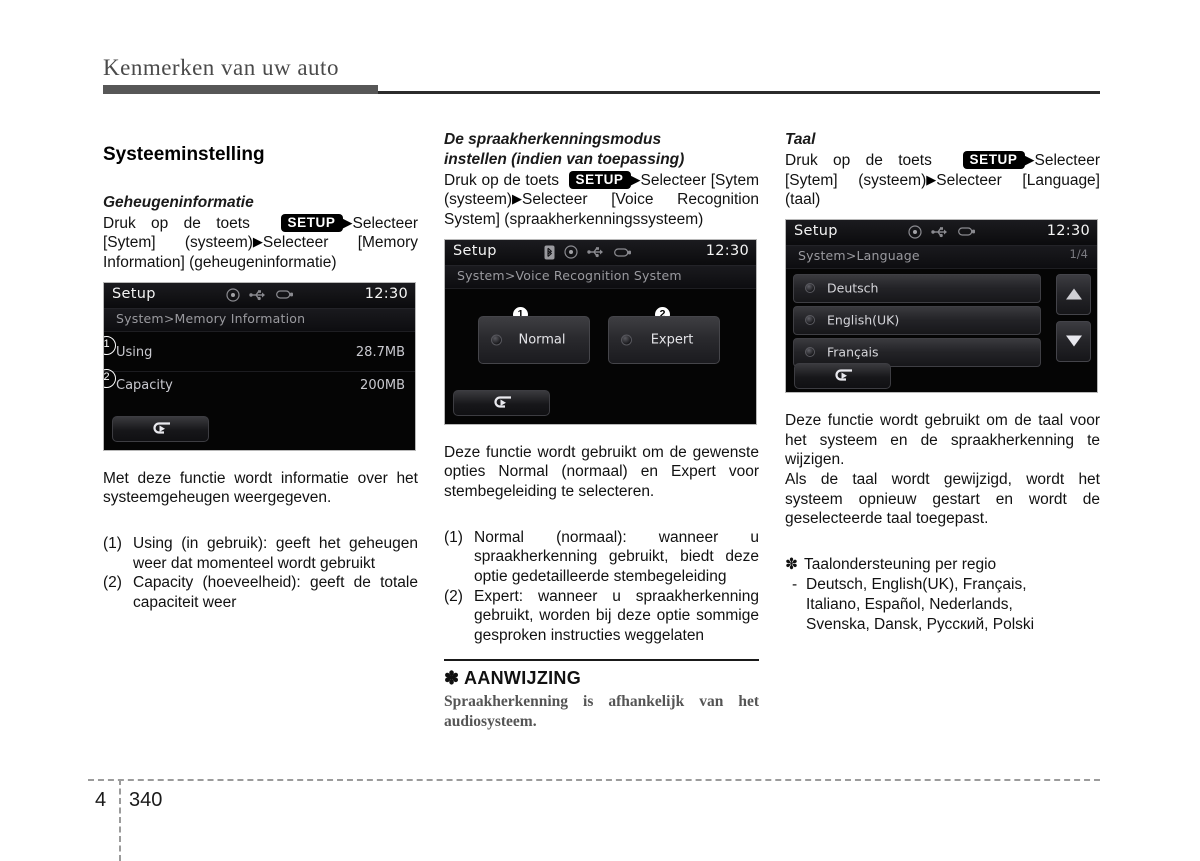  I want to click on scroll-down-button, so click(1073, 341).